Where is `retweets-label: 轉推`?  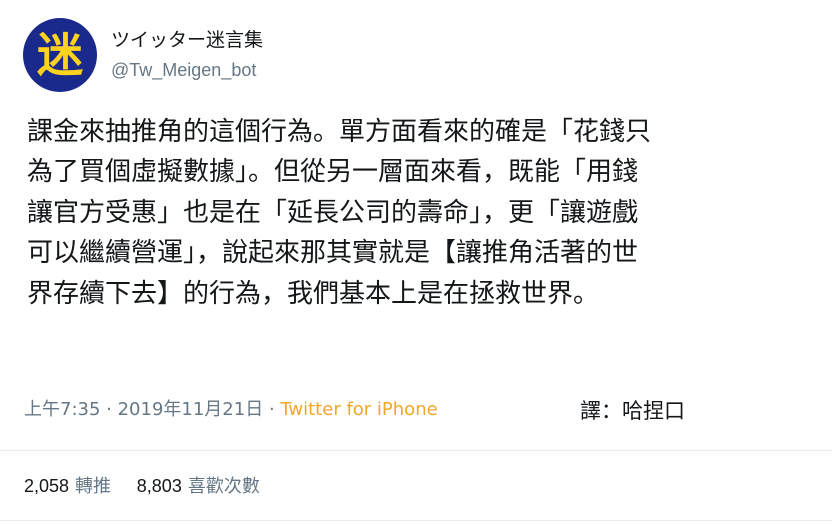 retweets-label: 轉推 is located at coordinates (93, 486).